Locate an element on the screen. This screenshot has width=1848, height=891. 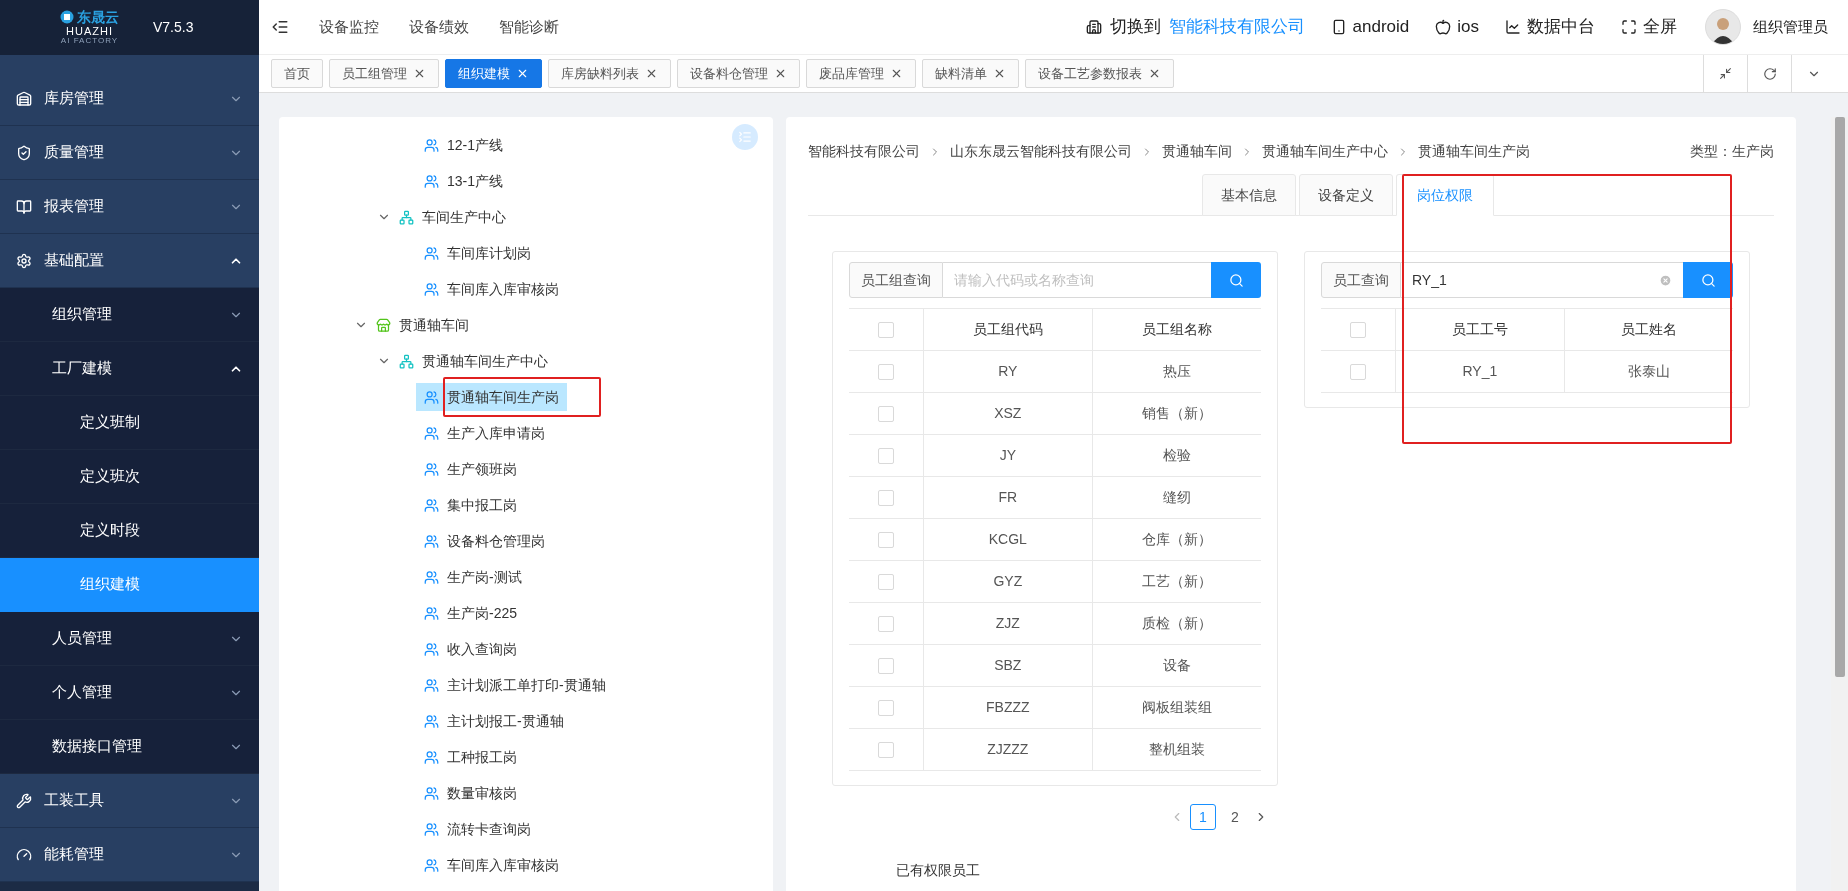
sidebar-item: 报表管理 is located at coordinates (129, 207).